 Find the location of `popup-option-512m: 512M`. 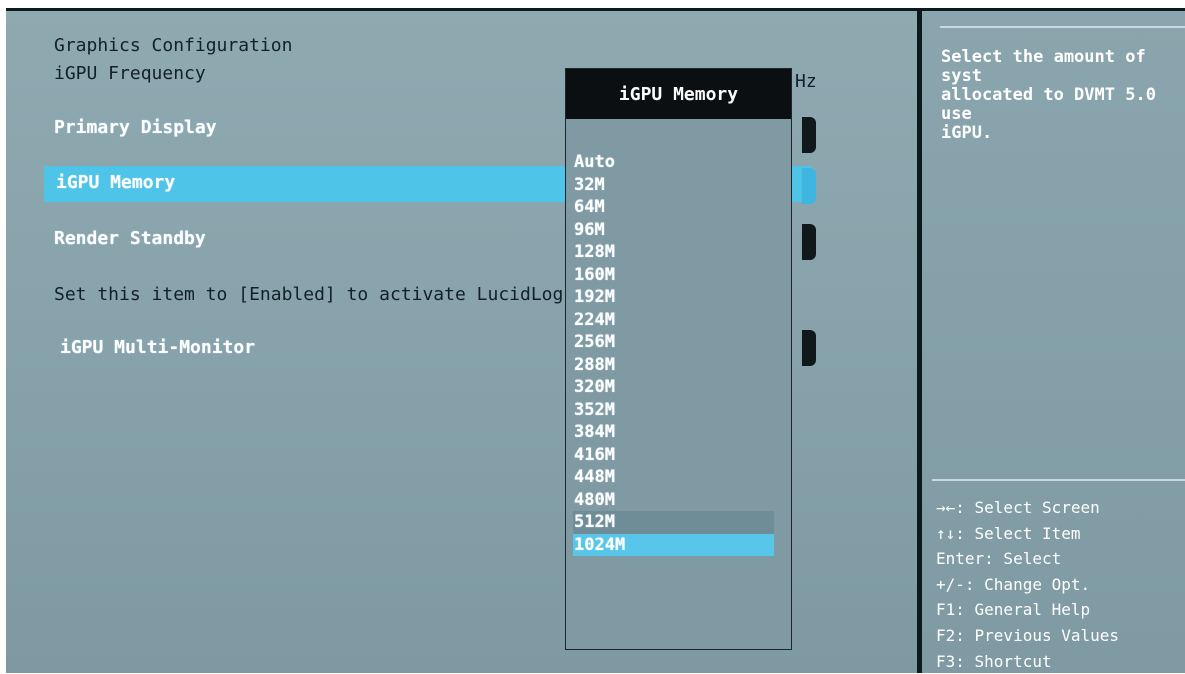

popup-option-512m: 512M is located at coordinates (673, 522).